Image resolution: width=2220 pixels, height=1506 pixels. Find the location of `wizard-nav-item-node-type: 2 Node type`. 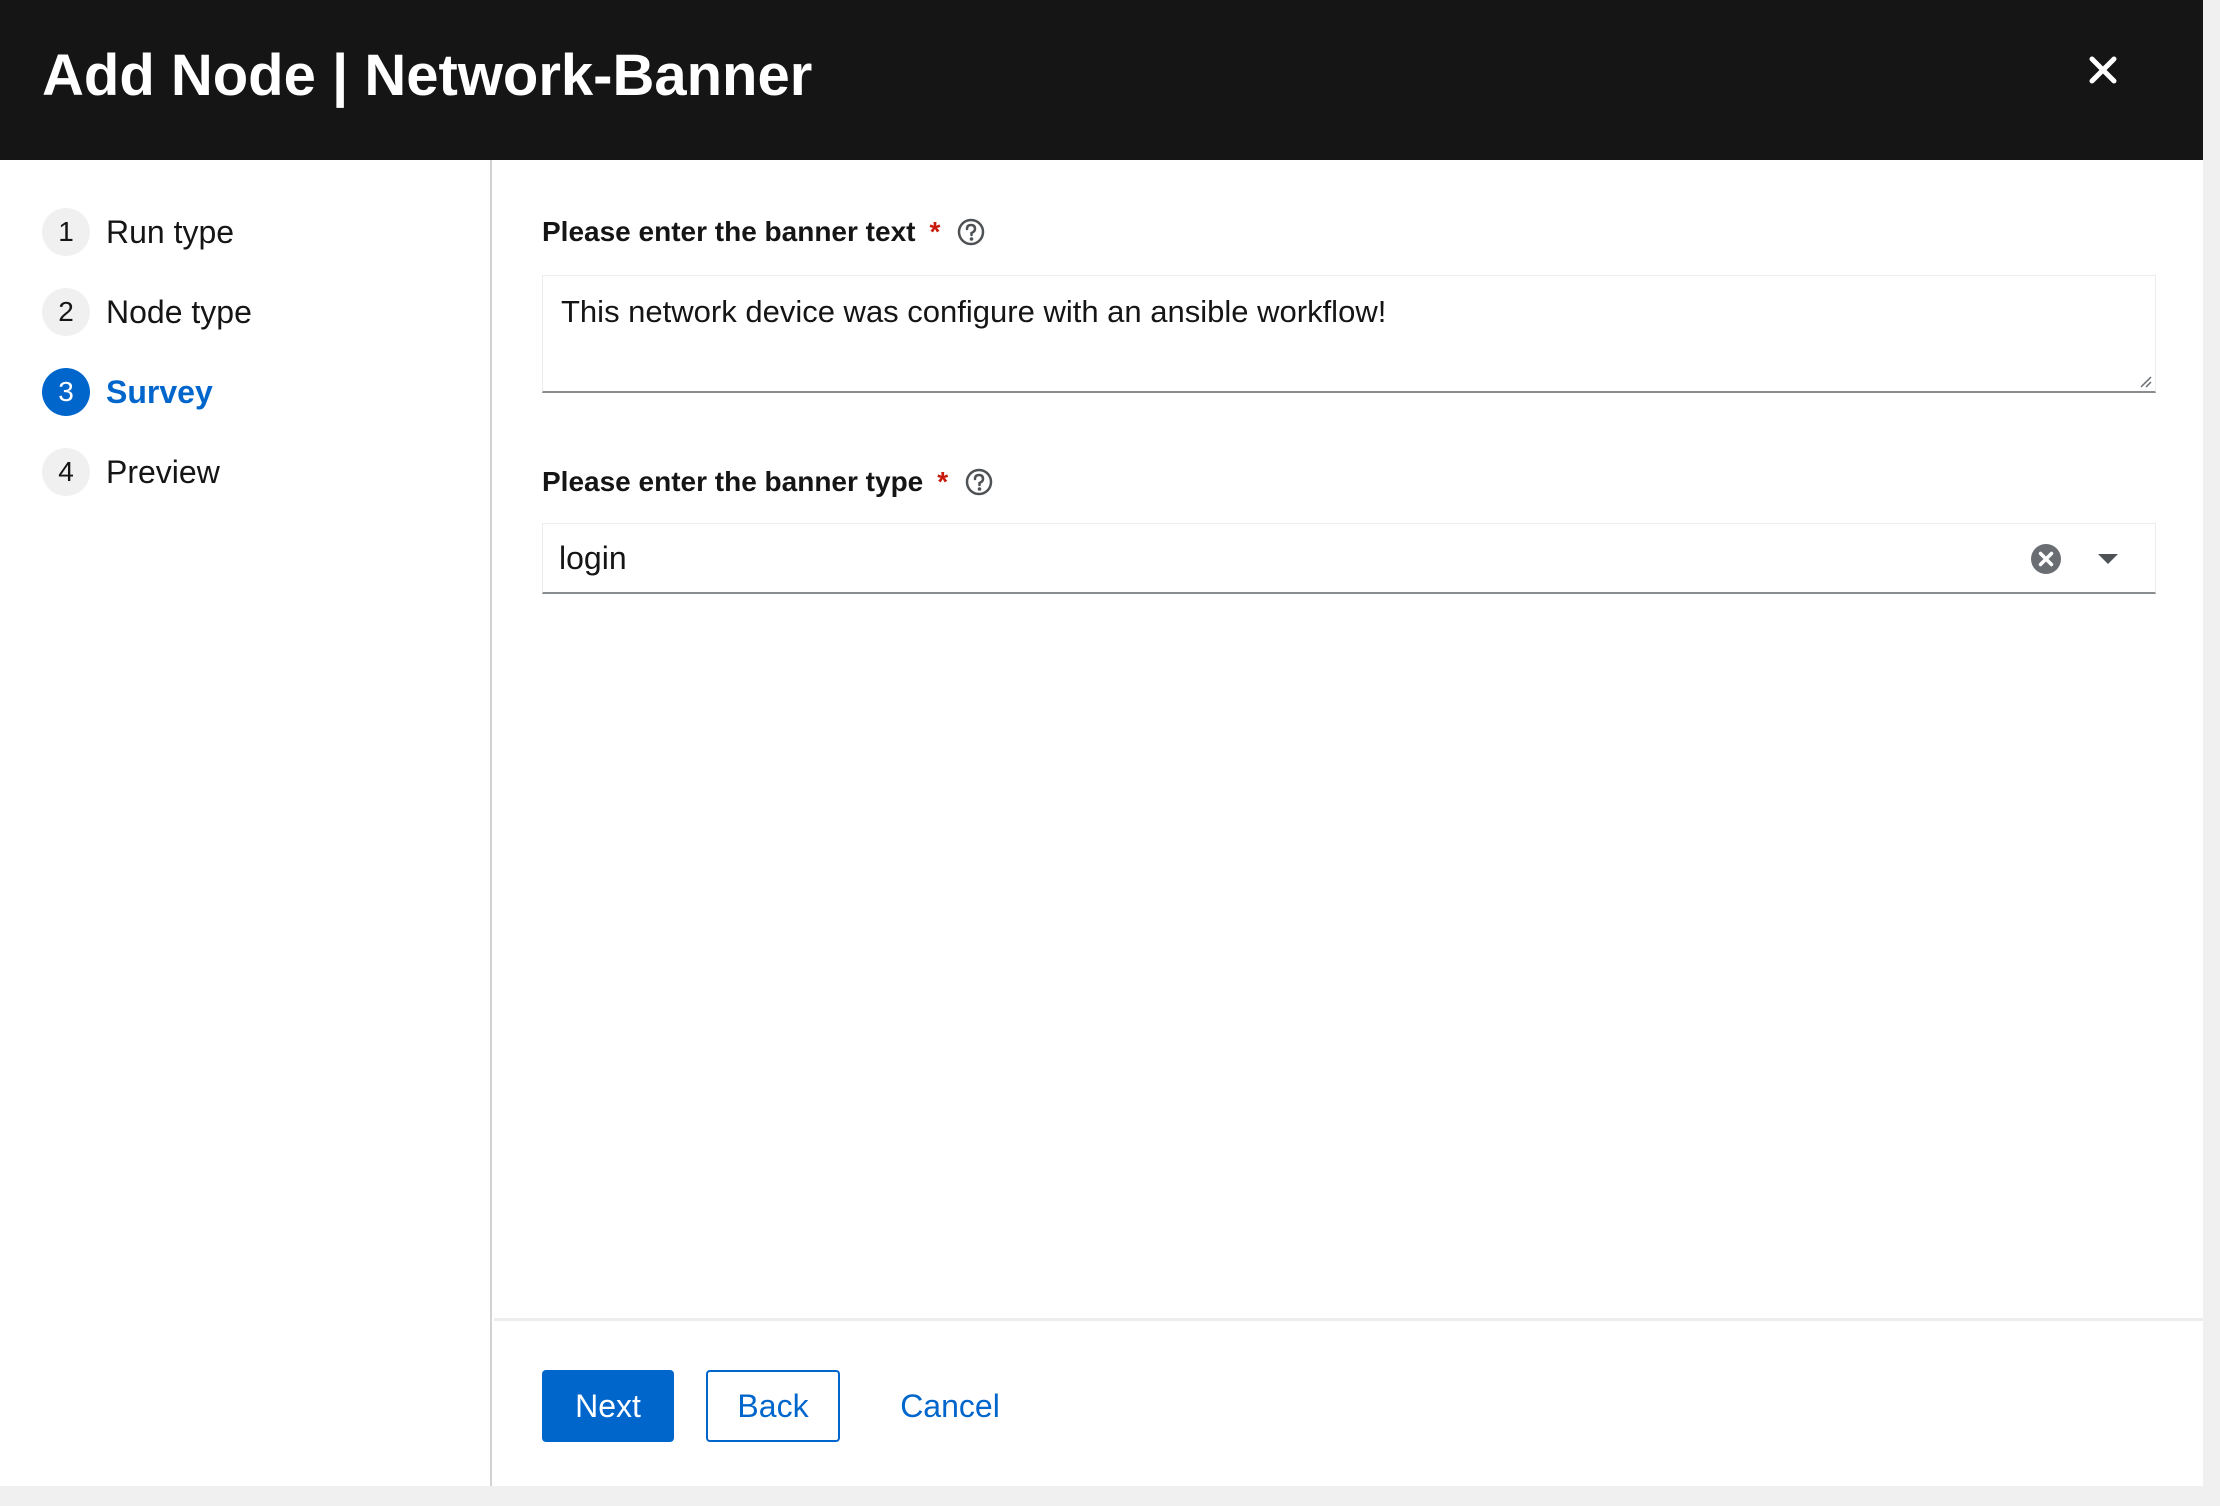

wizard-nav-item-node-type: 2 Node type is located at coordinates (147, 312).